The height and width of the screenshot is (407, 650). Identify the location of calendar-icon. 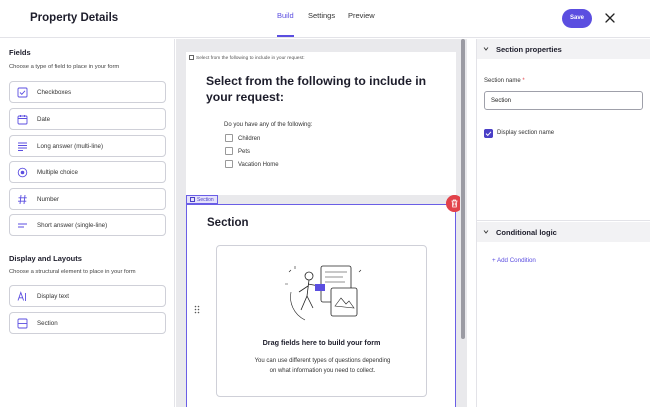
(22, 120).